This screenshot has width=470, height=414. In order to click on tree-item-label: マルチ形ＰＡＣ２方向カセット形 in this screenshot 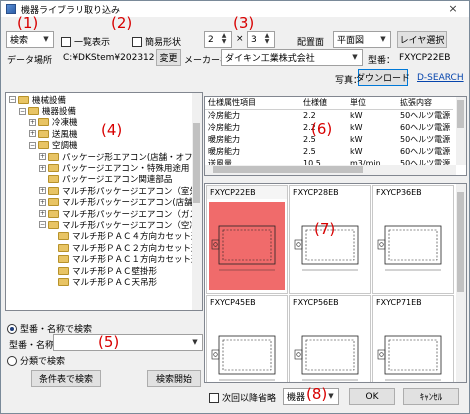, I will do `click(136, 248)`.